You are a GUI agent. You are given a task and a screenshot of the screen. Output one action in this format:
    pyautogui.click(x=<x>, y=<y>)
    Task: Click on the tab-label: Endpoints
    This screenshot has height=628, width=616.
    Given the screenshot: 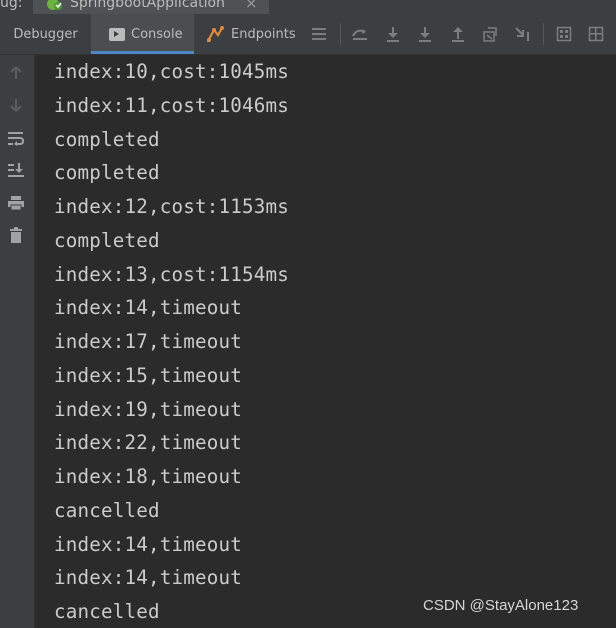 What is the action you would take?
    pyautogui.click(x=263, y=34)
    